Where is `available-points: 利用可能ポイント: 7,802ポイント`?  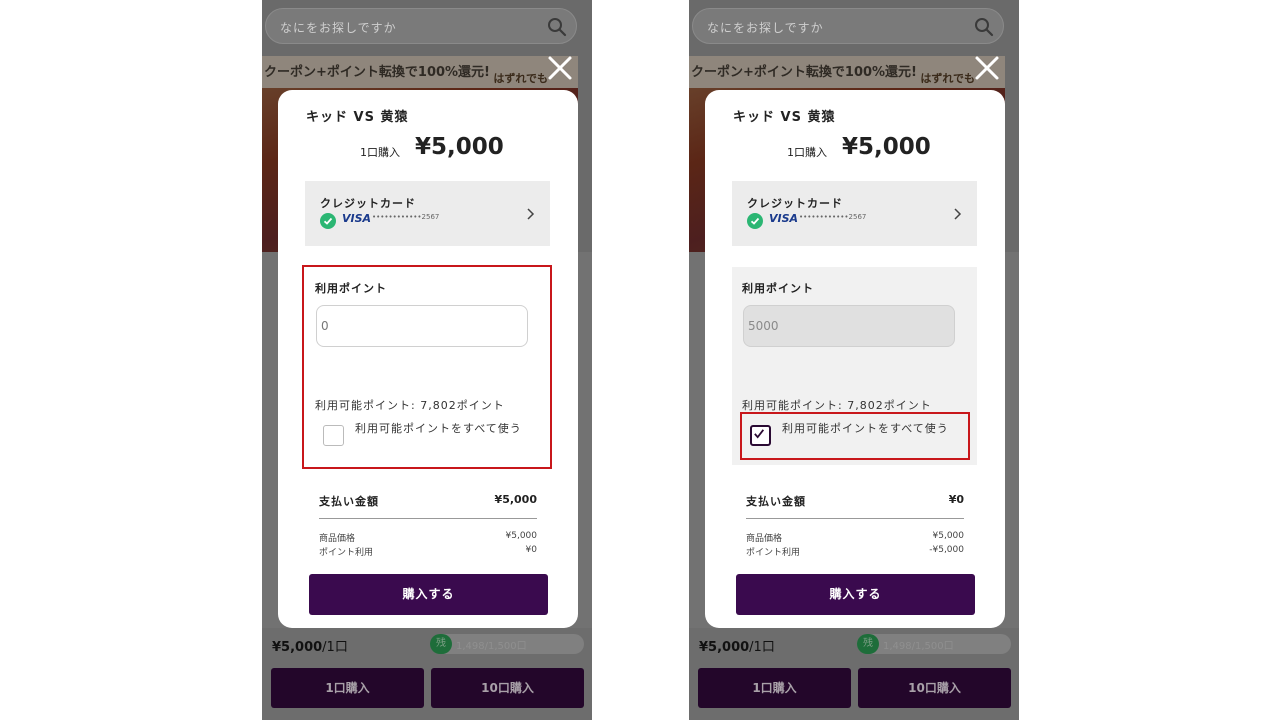
available-points: 利用可能ポイント: 7,802ポイント is located at coordinates (837, 405).